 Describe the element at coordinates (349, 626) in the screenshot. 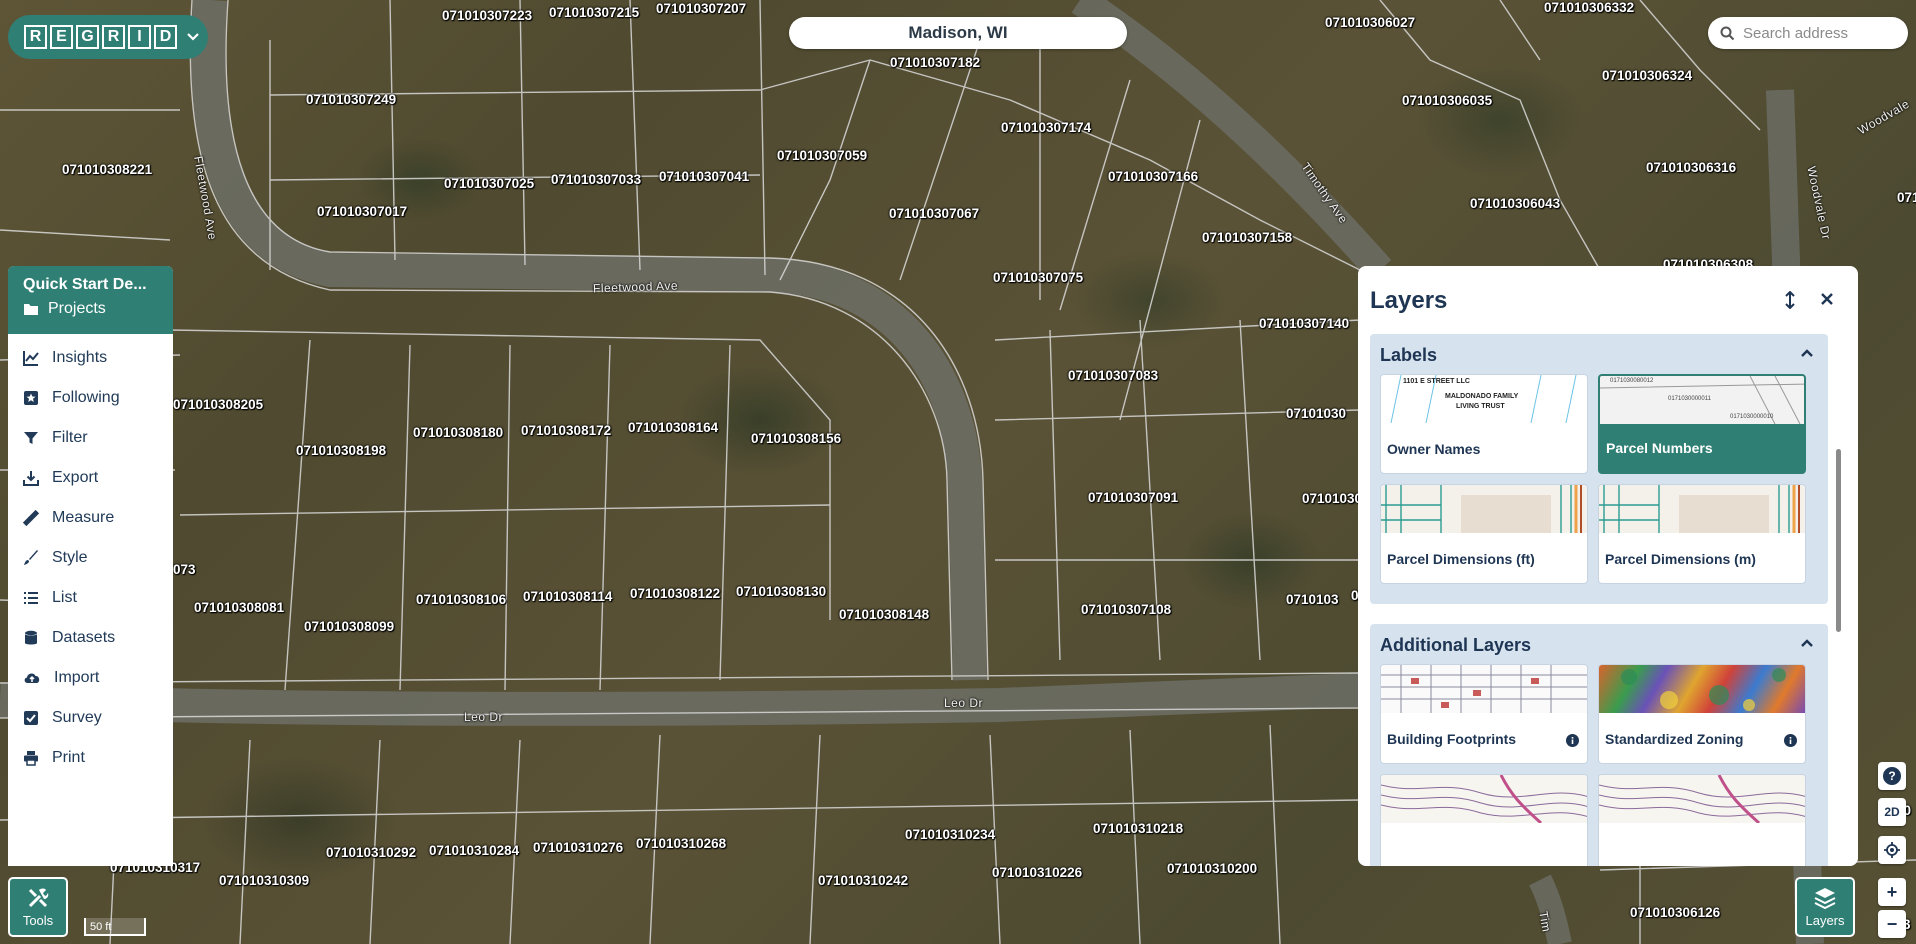

I see `parcel-label: 071010308099` at that location.